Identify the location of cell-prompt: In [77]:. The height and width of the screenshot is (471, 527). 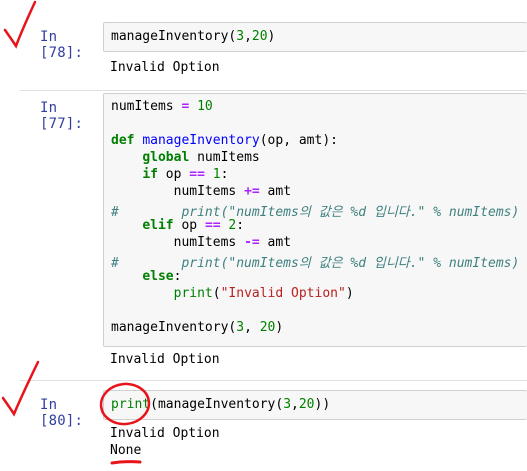
(62, 116).